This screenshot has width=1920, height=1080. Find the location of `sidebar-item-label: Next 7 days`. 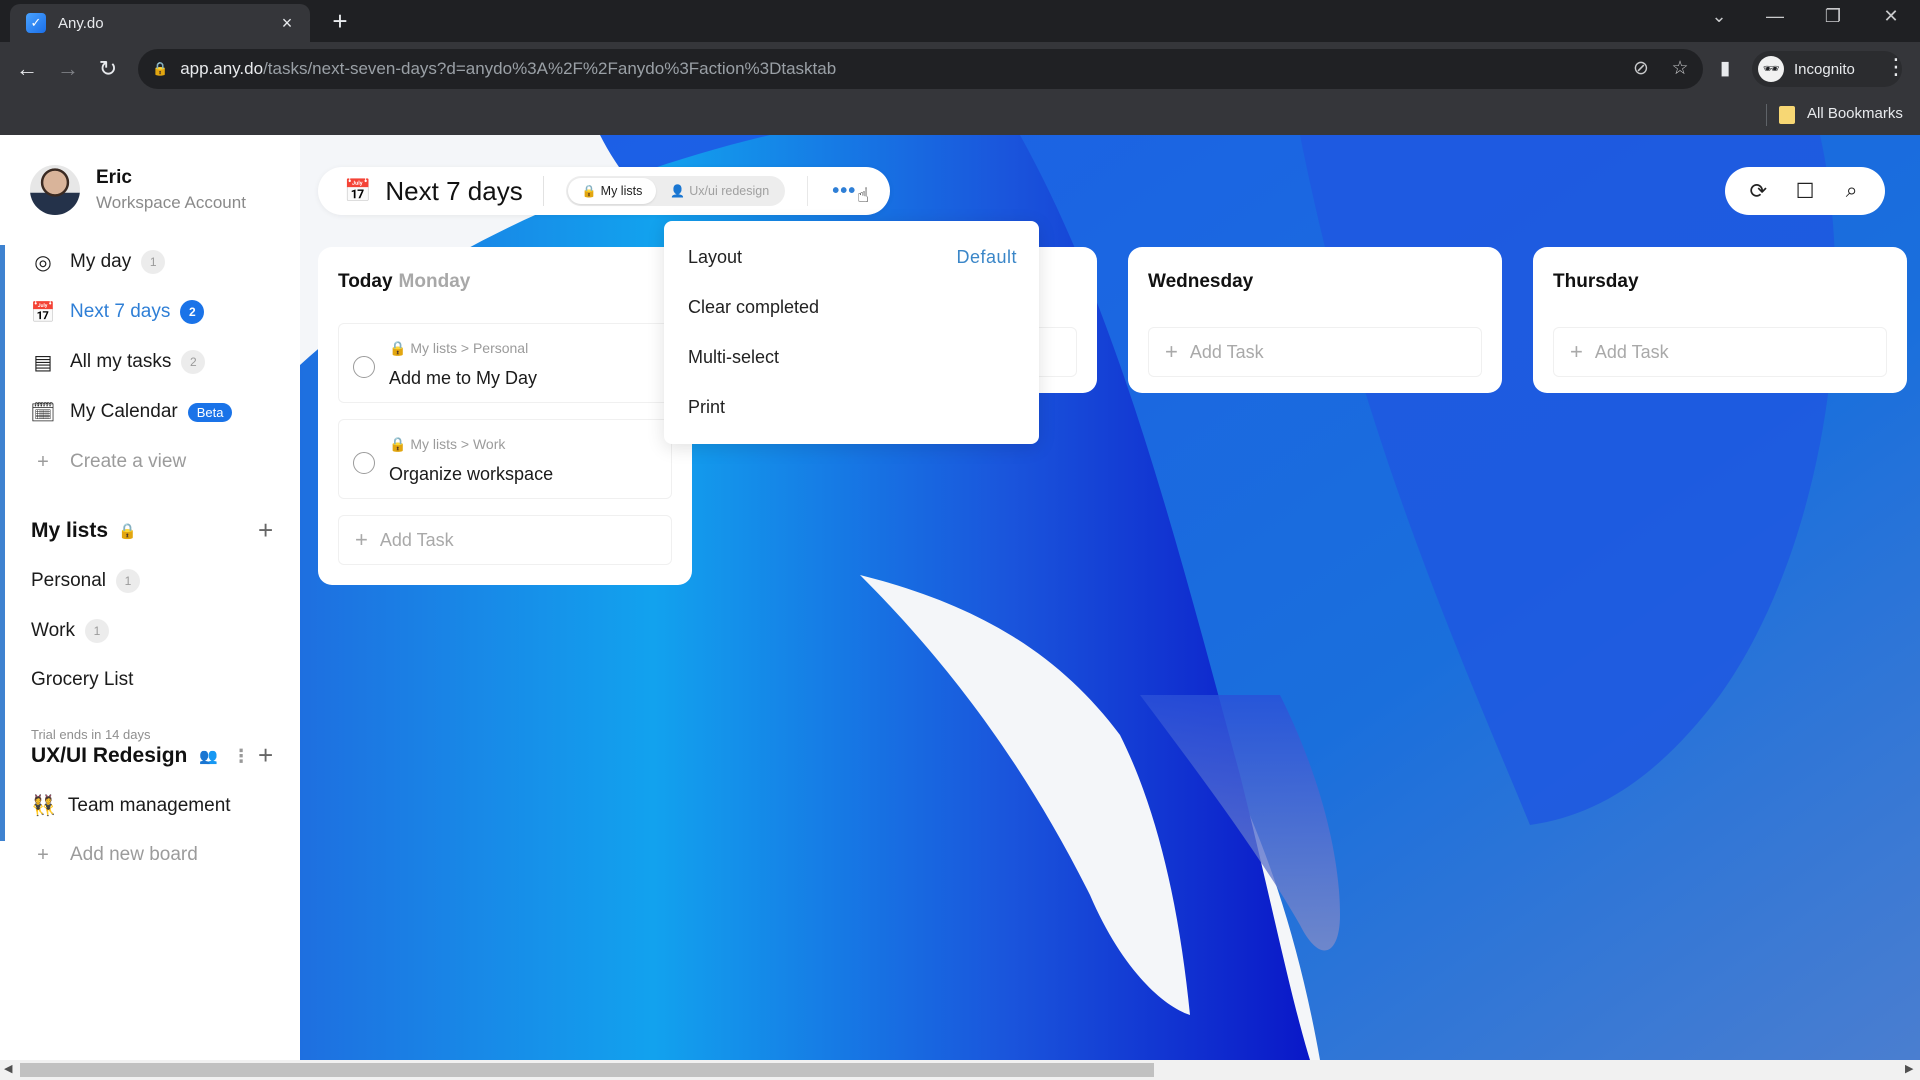

sidebar-item-label: Next 7 days is located at coordinates (120, 311).